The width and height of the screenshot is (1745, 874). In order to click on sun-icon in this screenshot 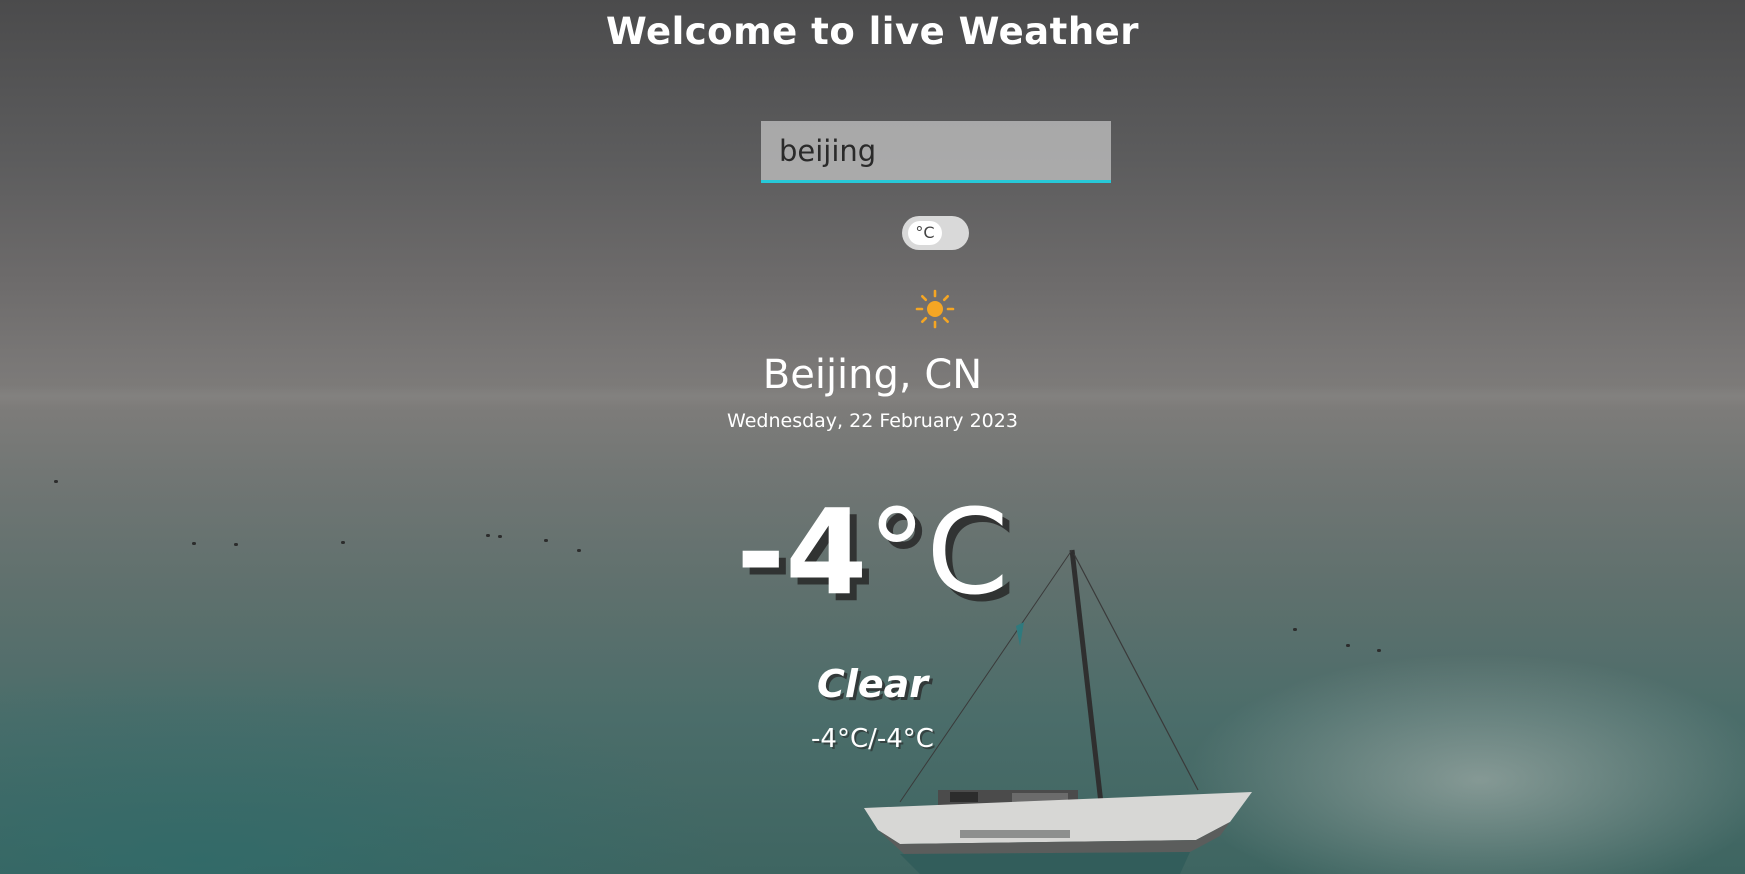, I will do `click(935, 309)`.